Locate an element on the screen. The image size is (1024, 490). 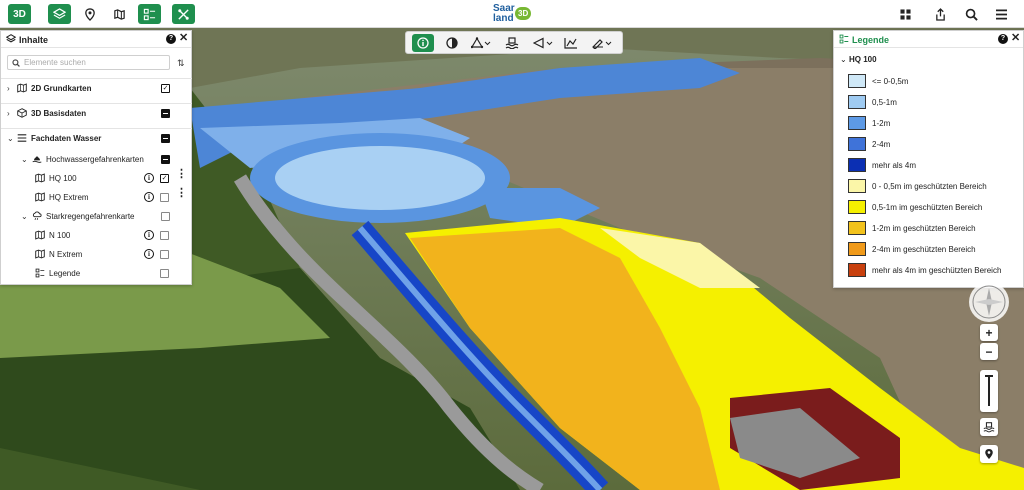
search-button is located at coordinates (971, 14).